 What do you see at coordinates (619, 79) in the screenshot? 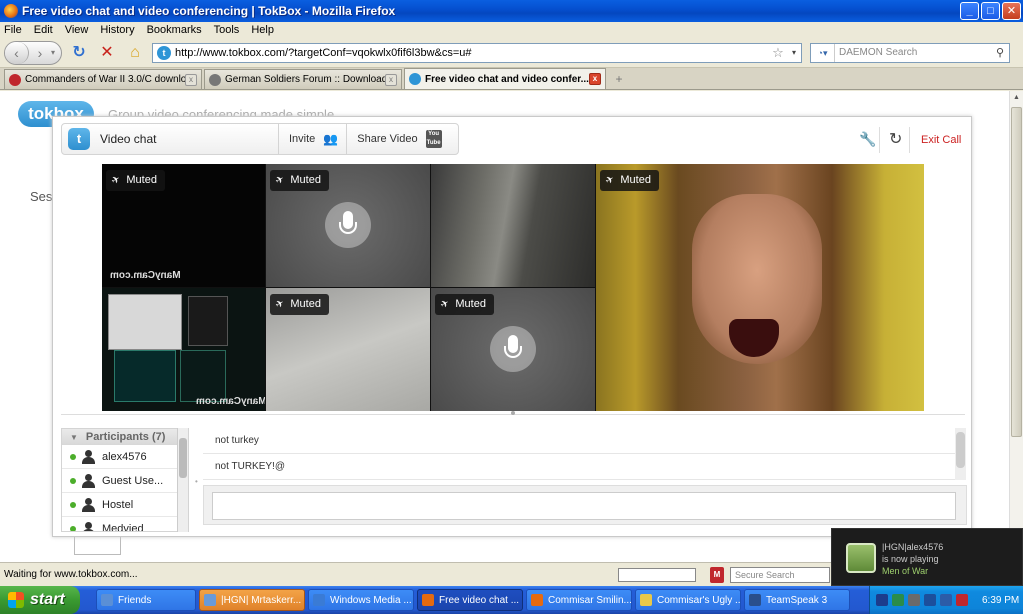
I see `new-tab-button: +` at bounding box center [619, 79].